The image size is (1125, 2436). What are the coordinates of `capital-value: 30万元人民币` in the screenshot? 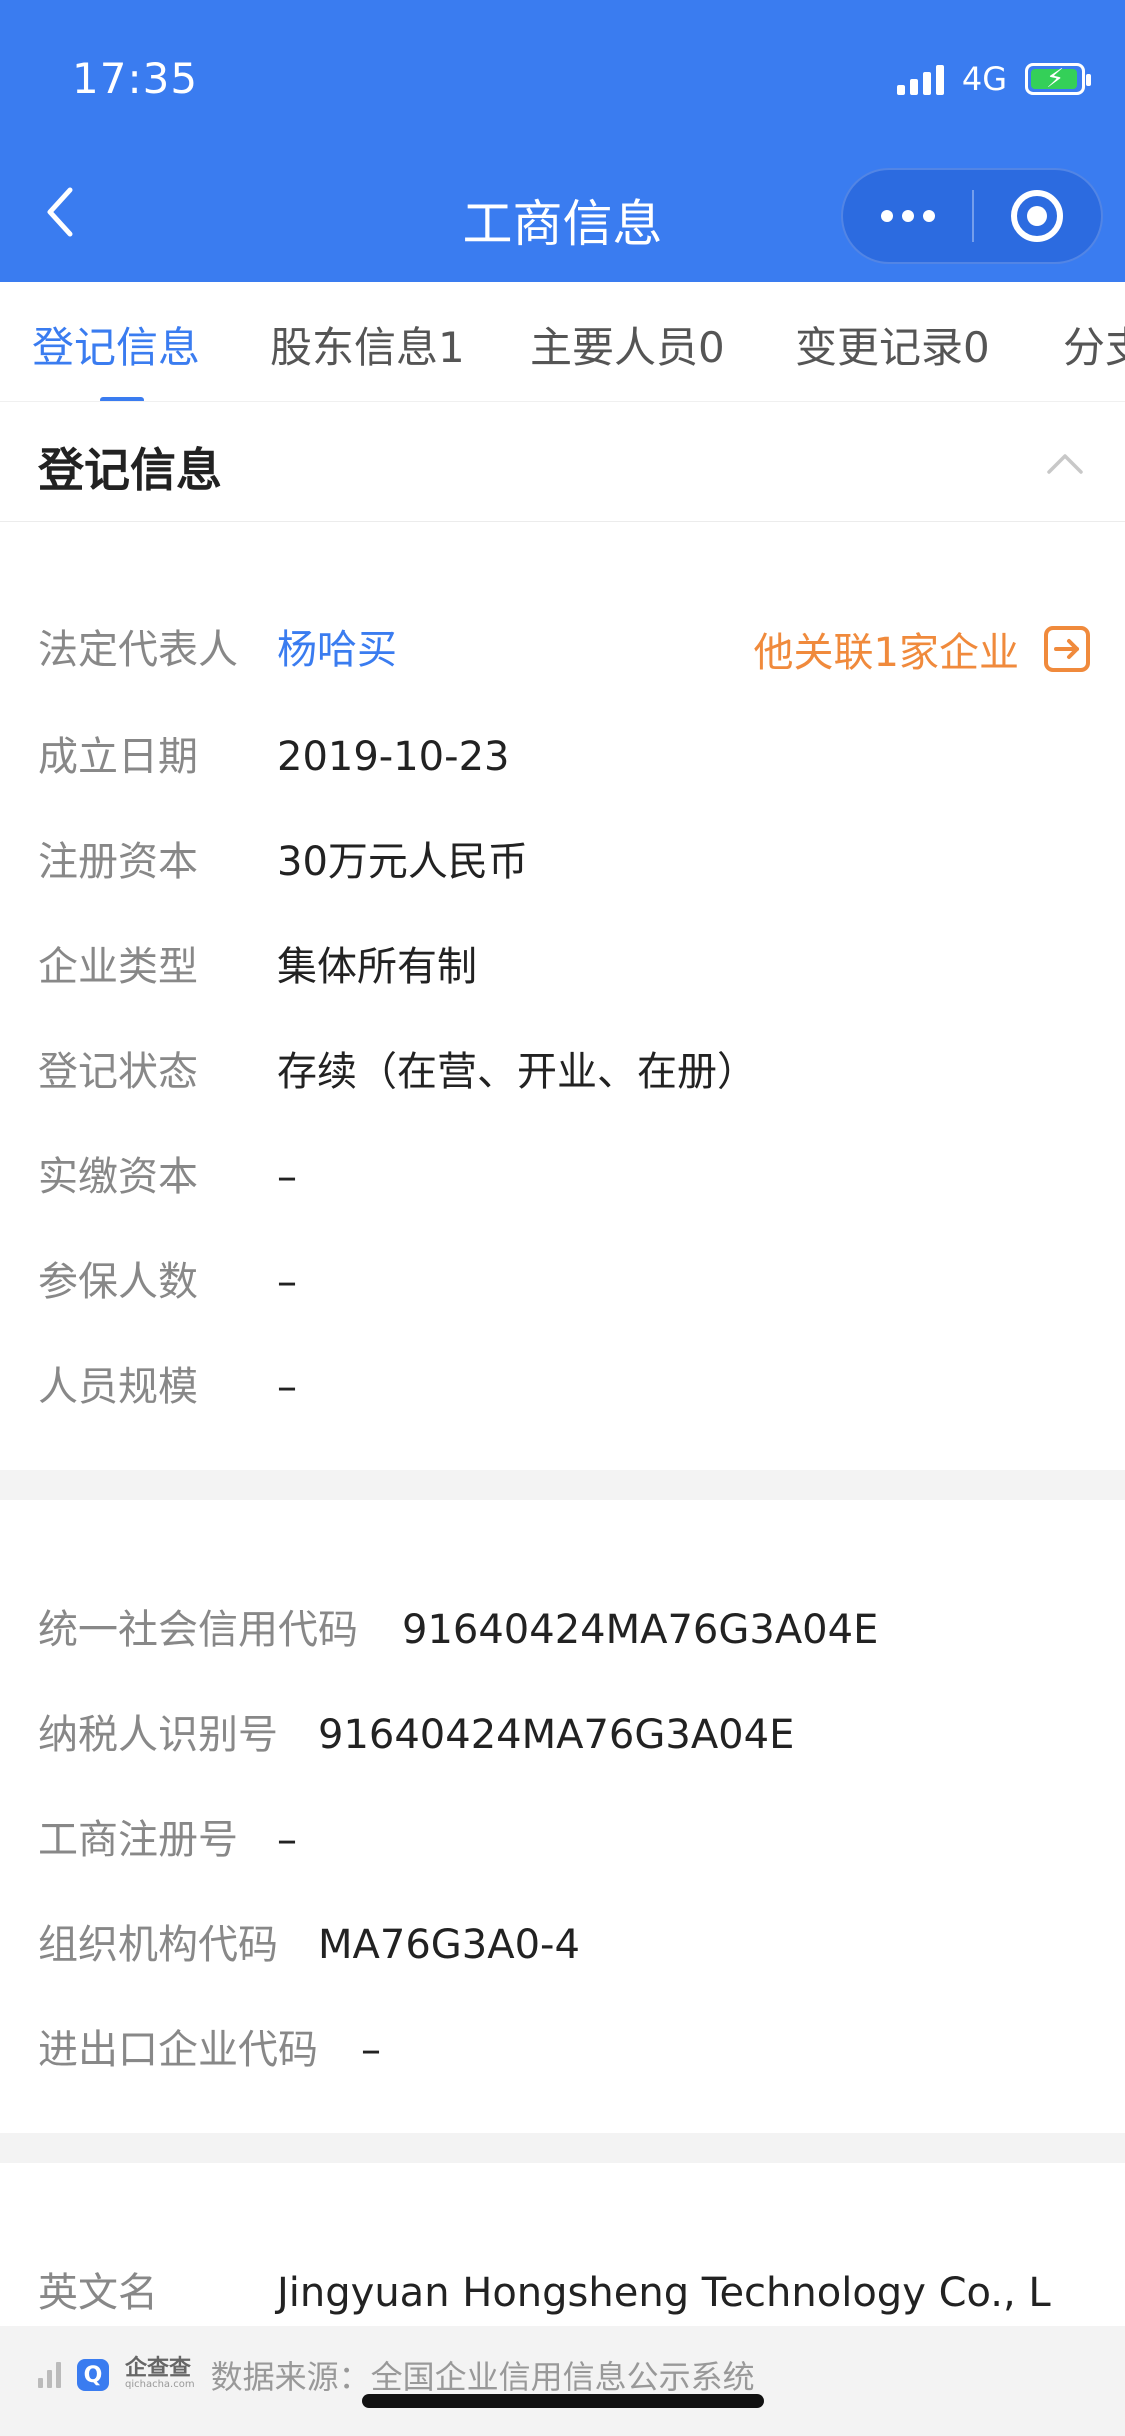 It's located at (402, 862).